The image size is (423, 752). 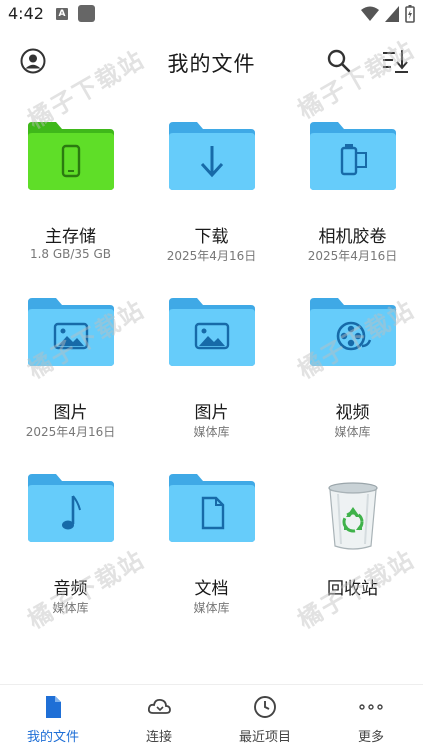 What do you see at coordinates (70, 237) in the screenshot?
I see `tile-label: 主存储` at bounding box center [70, 237].